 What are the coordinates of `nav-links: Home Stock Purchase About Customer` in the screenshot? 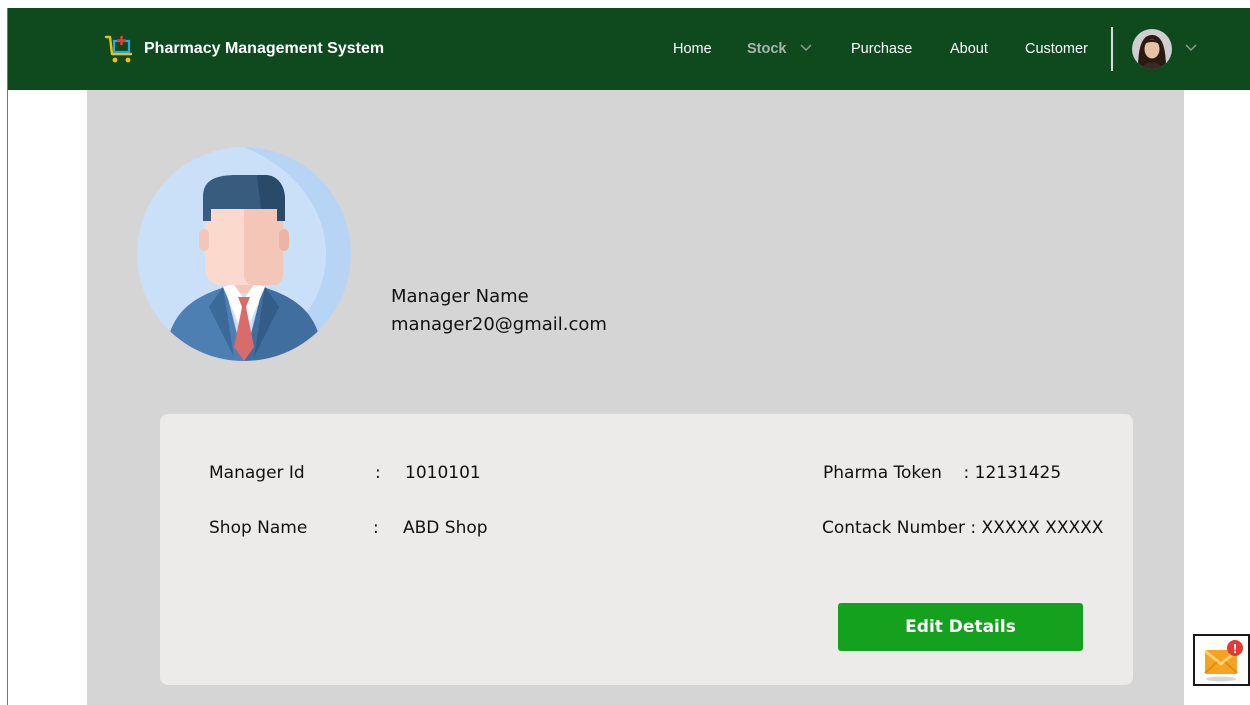 It's located at (629, 49).